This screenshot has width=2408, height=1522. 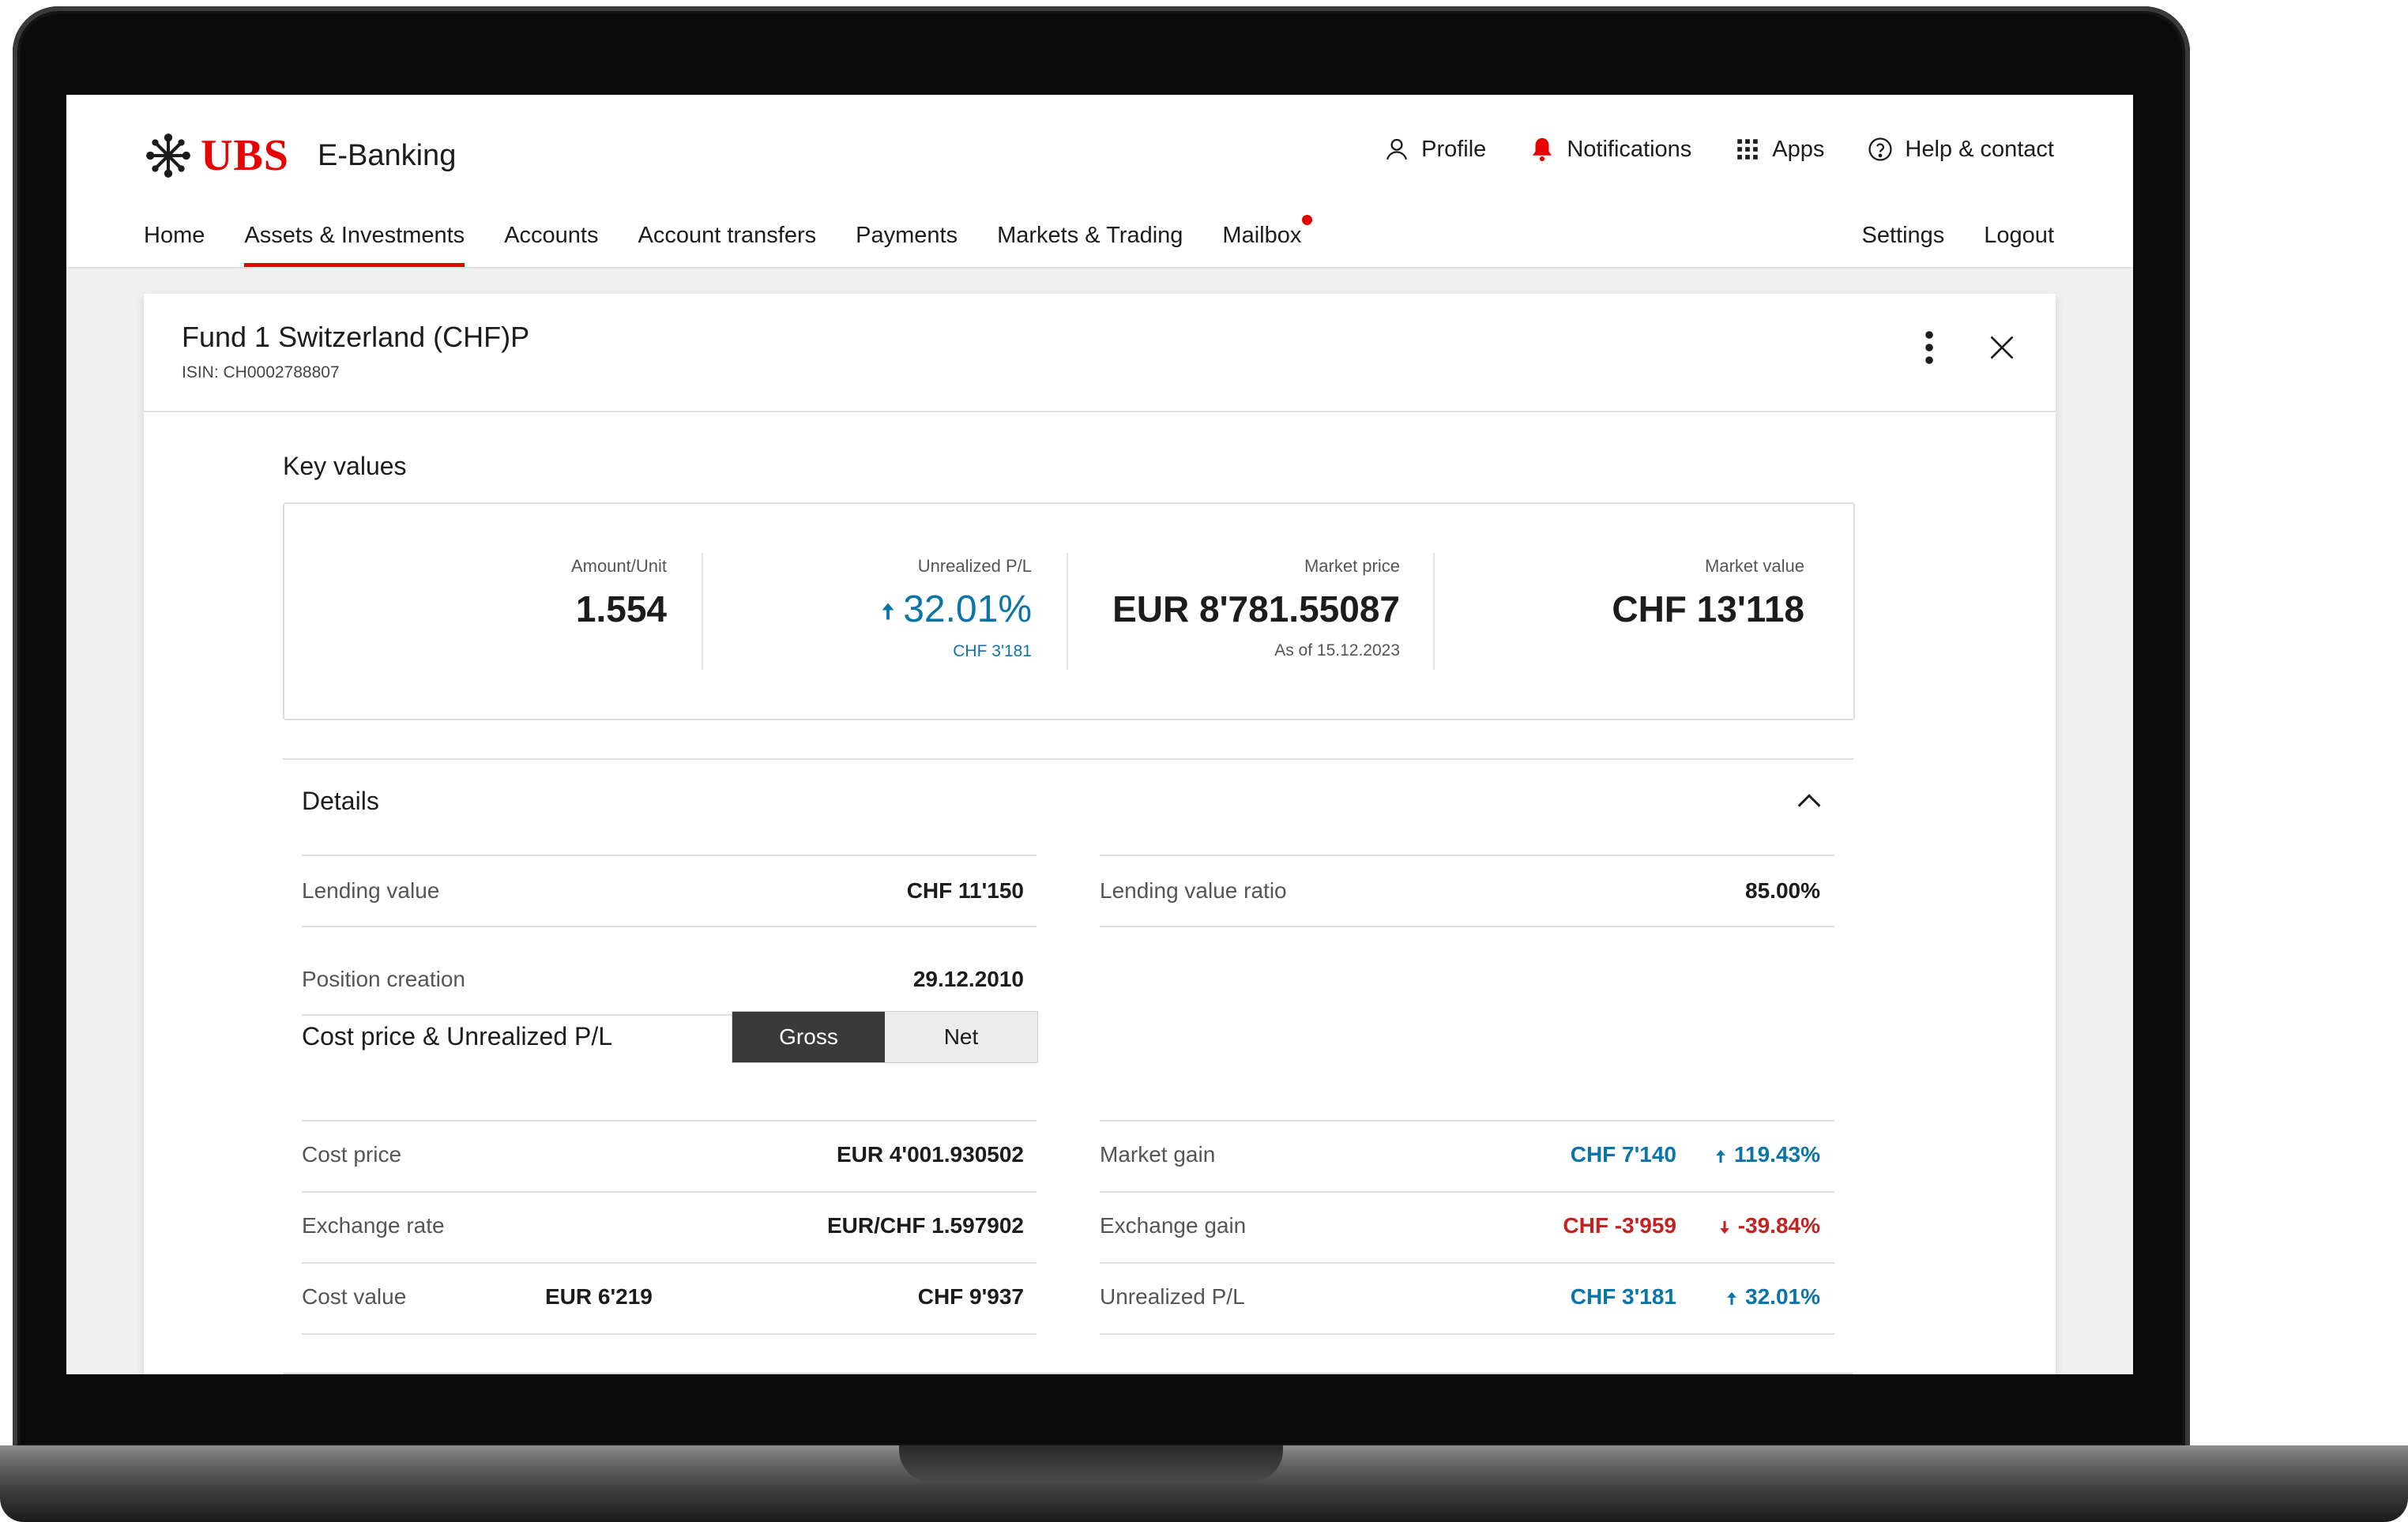 I want to click on position-creation-label: Position creation, so click(x=384, y=979).